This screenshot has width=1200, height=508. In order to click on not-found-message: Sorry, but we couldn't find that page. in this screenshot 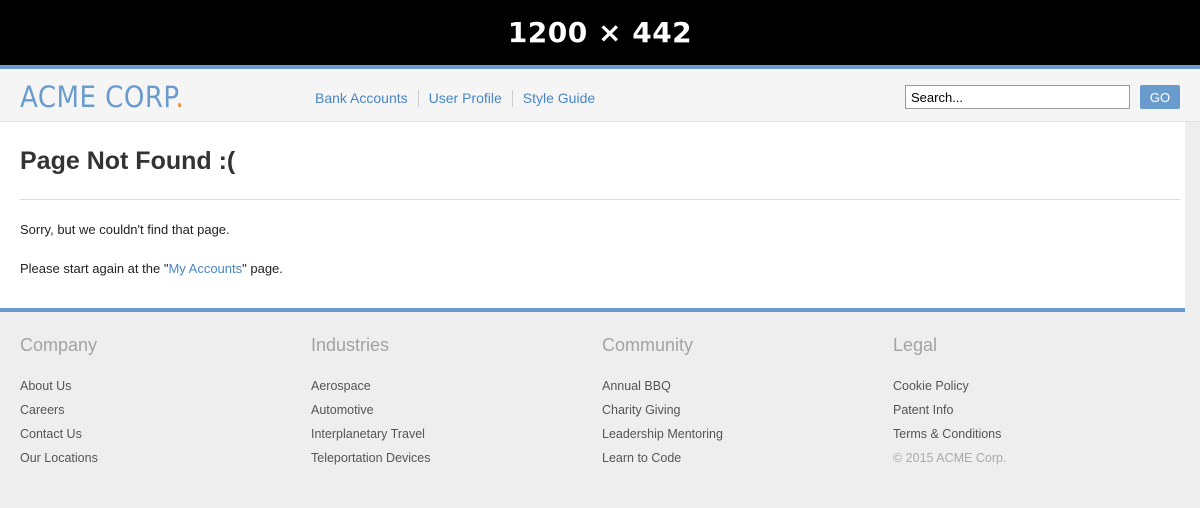, I will do `click(125, 229)`.